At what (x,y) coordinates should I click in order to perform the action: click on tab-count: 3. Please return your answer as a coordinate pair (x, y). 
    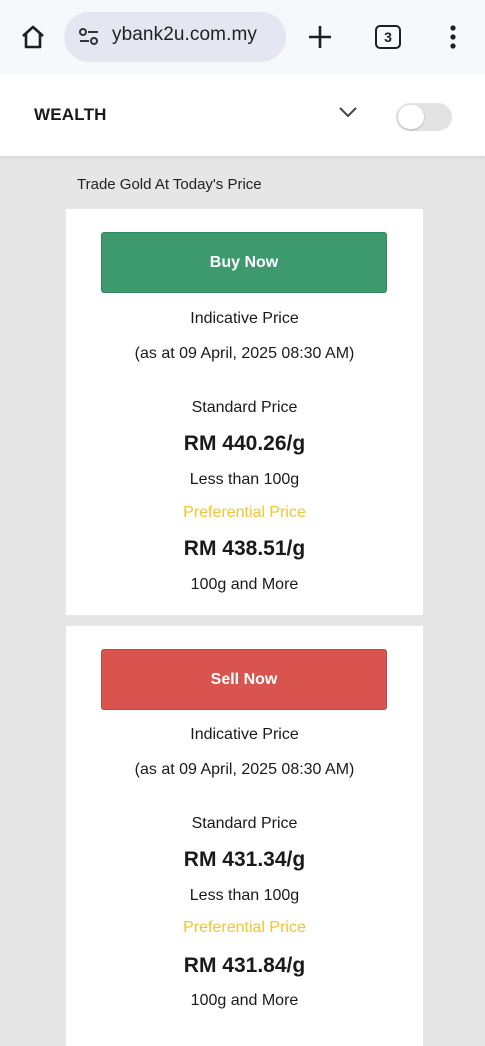
    Looking at the image, I should click on (388, 37).